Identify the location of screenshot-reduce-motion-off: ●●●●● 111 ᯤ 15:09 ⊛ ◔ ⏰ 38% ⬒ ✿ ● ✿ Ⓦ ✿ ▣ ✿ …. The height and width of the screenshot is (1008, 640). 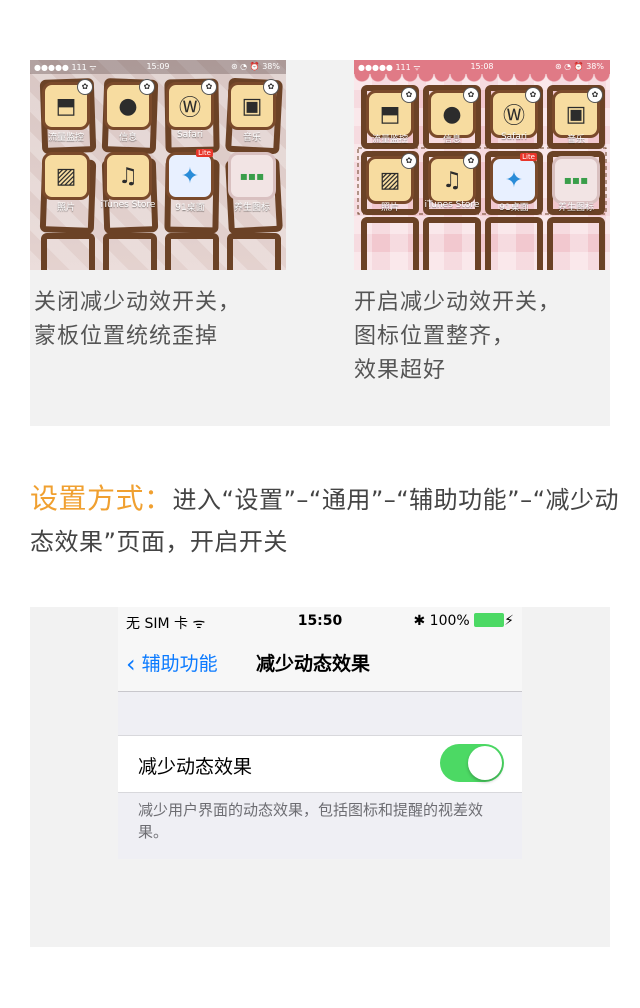
(158, 165).